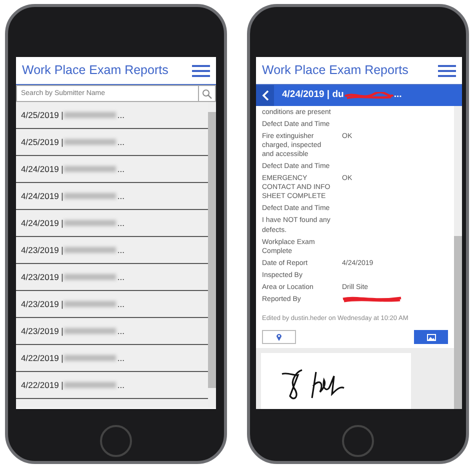 The height and width of the screenshot is (468, 474). I want to click on search-icon, so click(207, 93).